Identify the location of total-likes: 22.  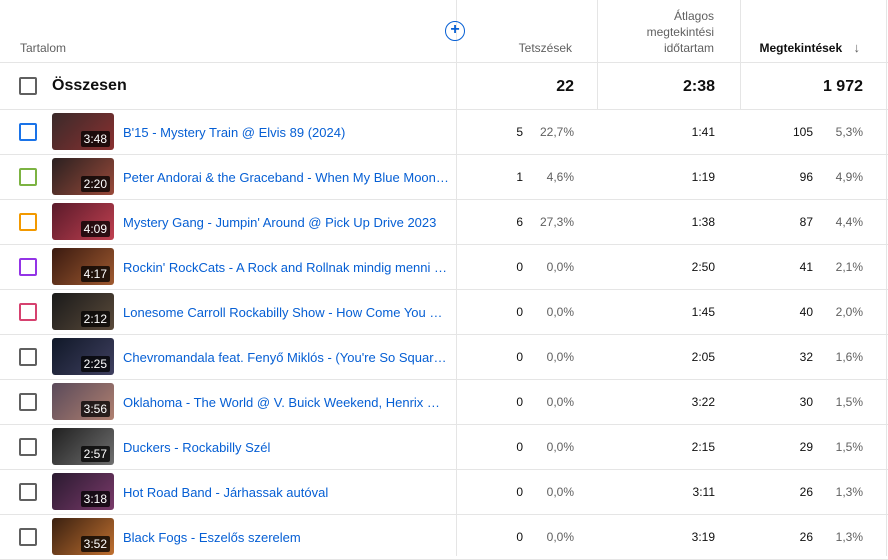
(565, 86).